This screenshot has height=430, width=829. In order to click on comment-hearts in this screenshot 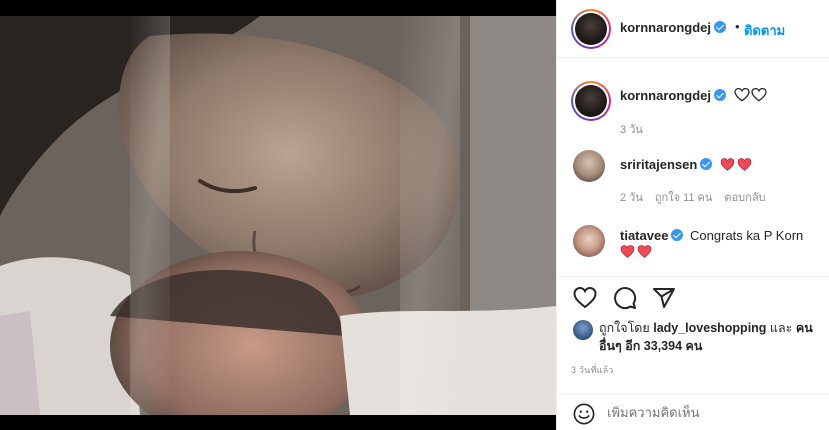, I will do `click(636, 254)`.